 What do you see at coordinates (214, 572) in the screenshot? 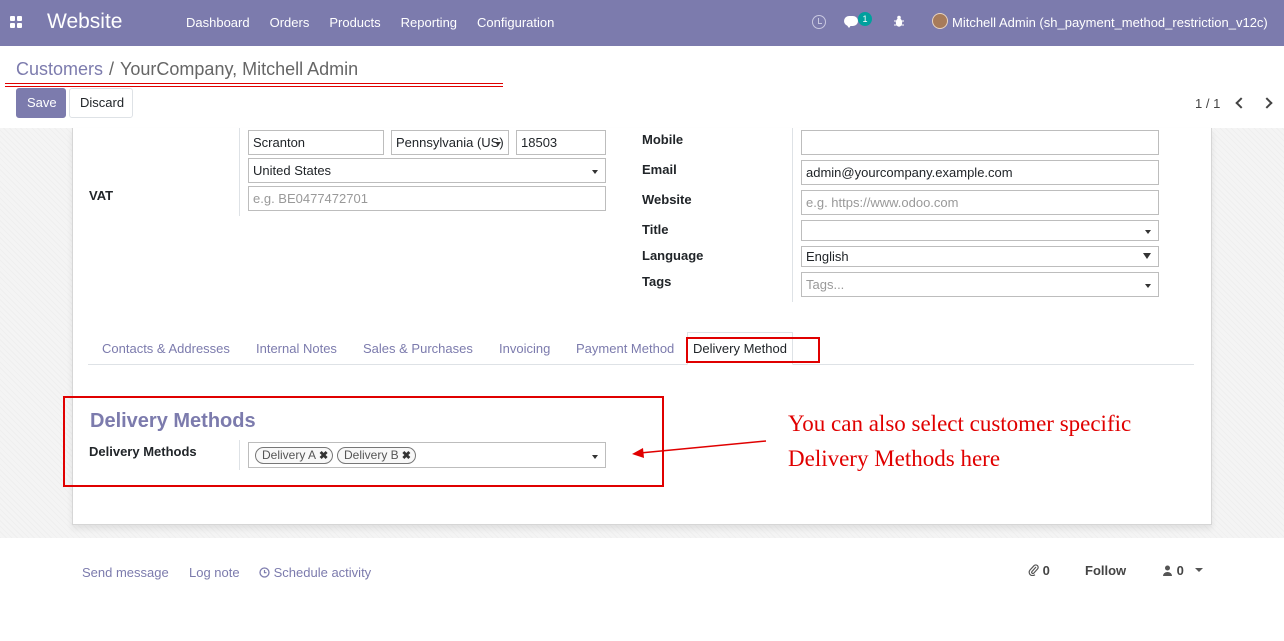
I see `log-note-button: Log note` at bounding box center [214, 572].